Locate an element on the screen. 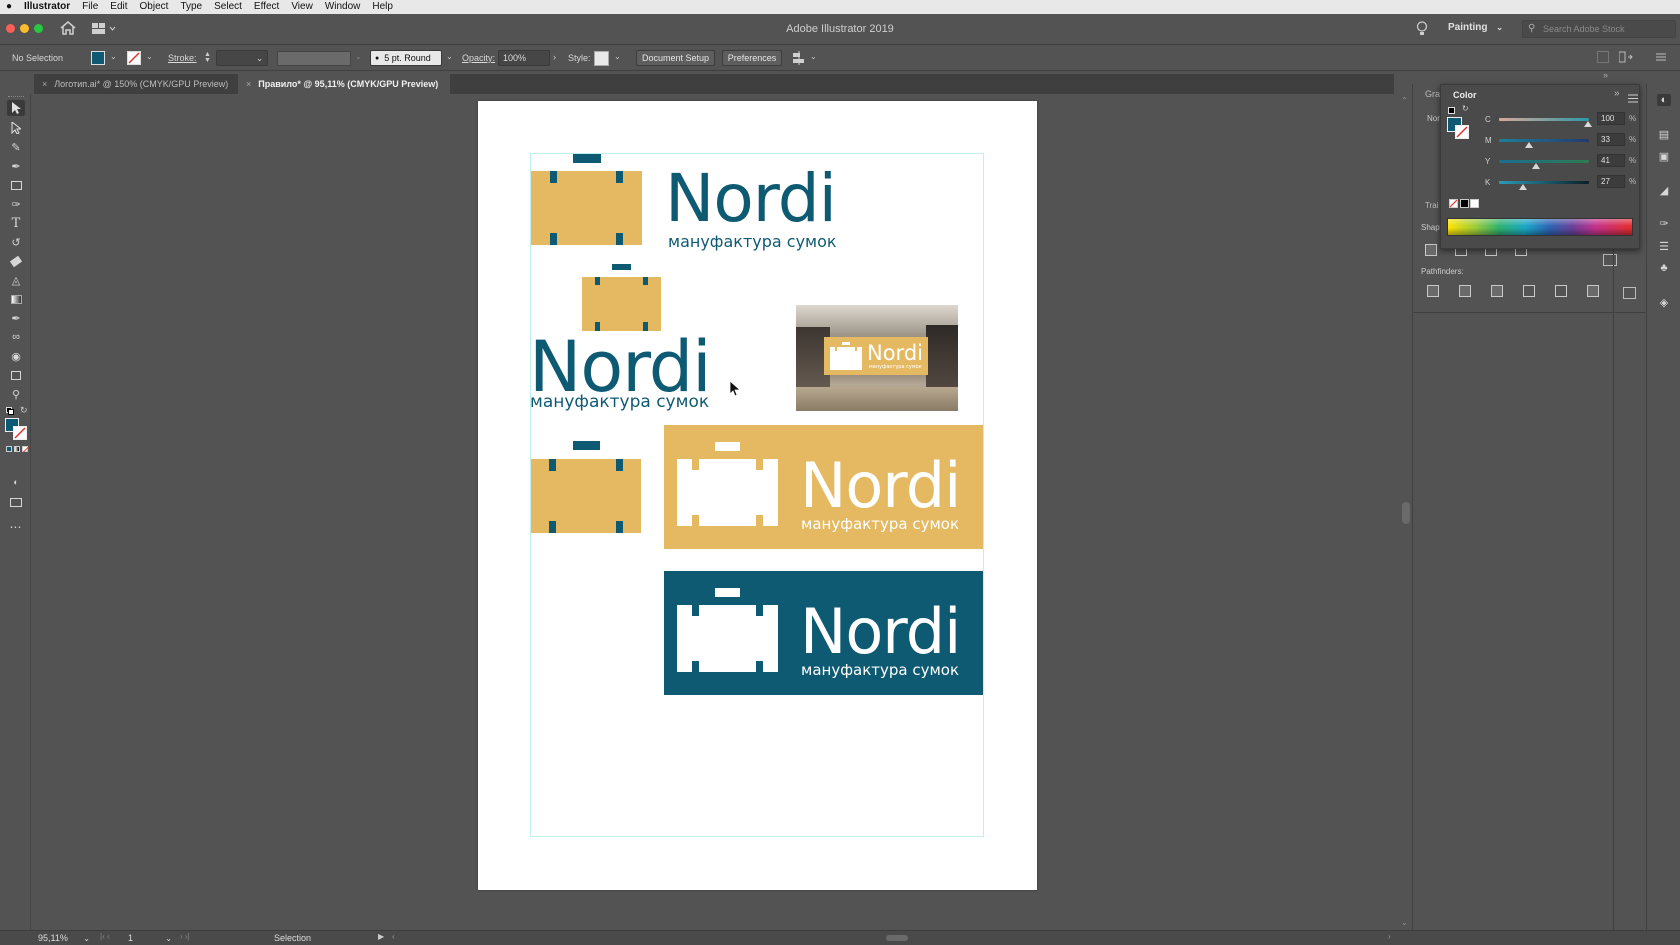 Image resolution: width=1680 pixels, height=945 pixels. menu-window: Window is located at coordinates (343, 7).